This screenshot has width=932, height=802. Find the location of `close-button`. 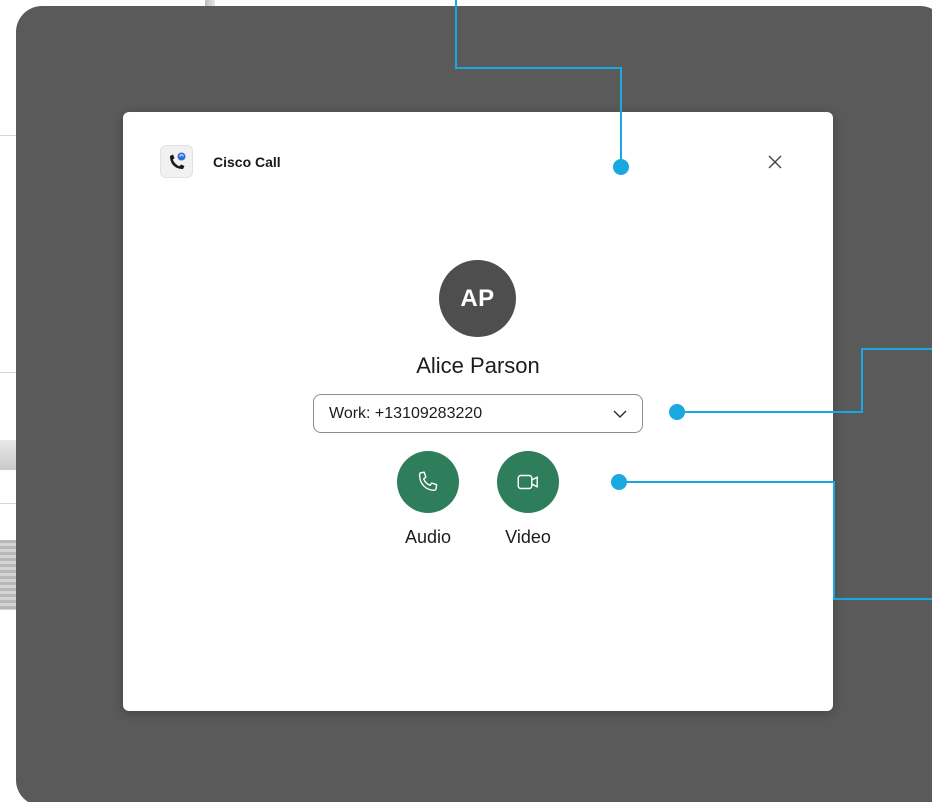

close-button is located at coordinates (775, 162).